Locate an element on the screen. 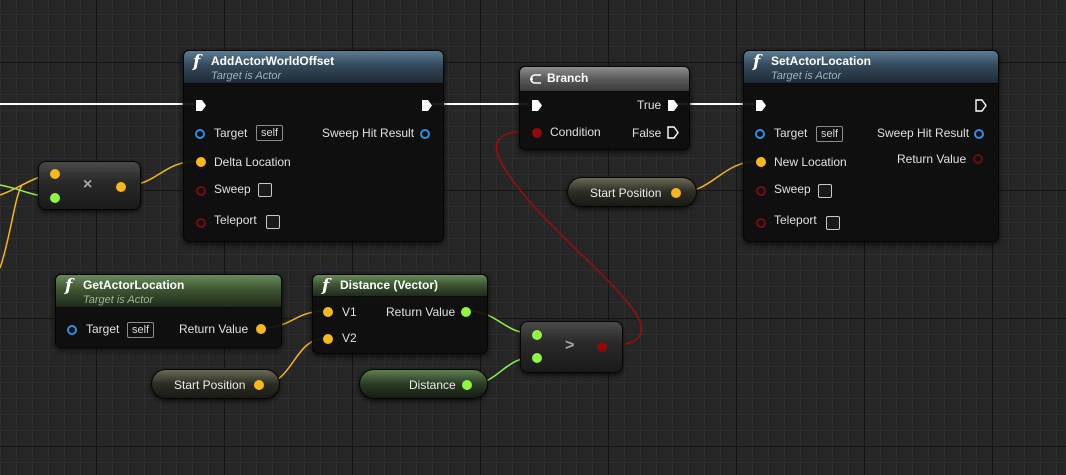 This screenshot has width=1066, height=475. distance-variable: Distance is located at coordinates (423, 384).